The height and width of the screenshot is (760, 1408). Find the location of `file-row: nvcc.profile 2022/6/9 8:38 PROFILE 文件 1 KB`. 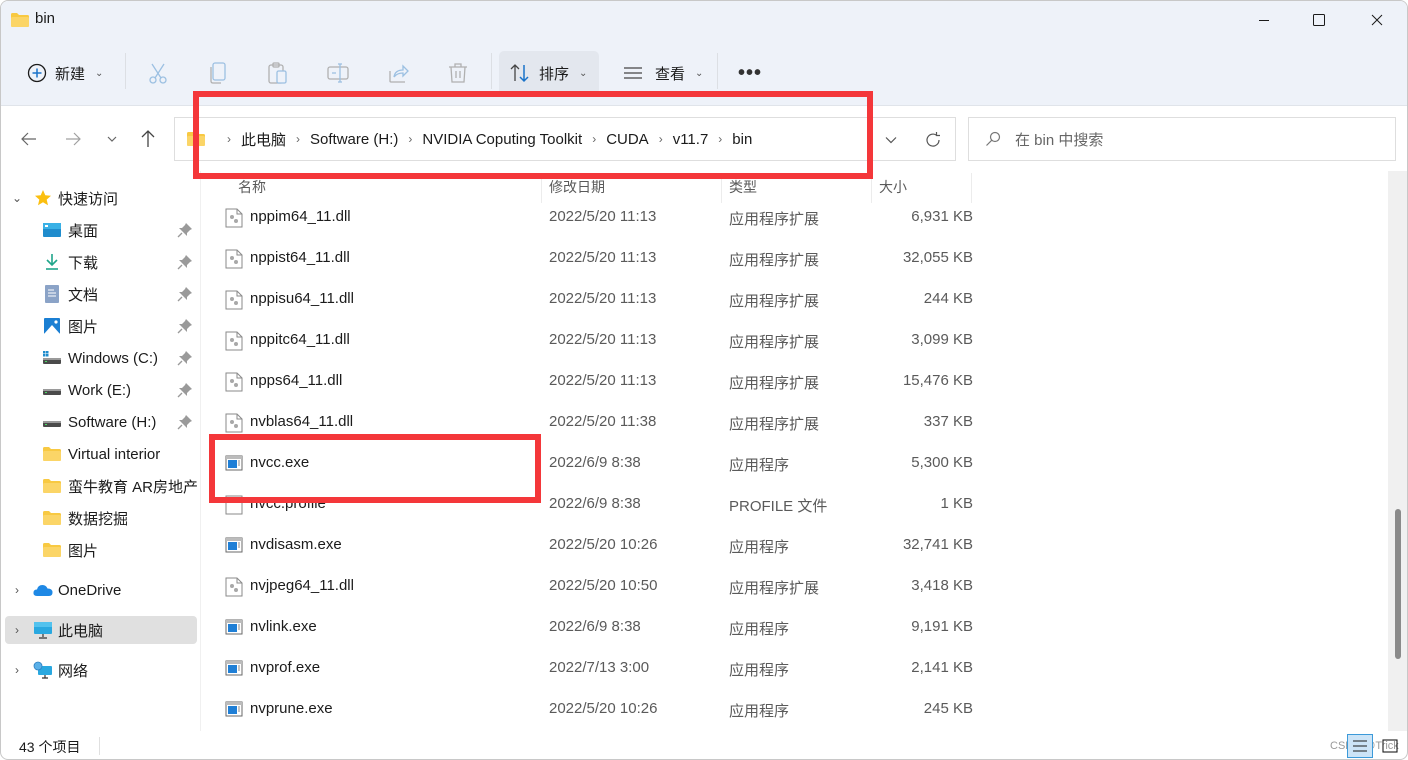

file-row: nvcc.profile 2022/6/9 8:38 PROFILE 文件 1 KB is located at coordinates (598, 505).